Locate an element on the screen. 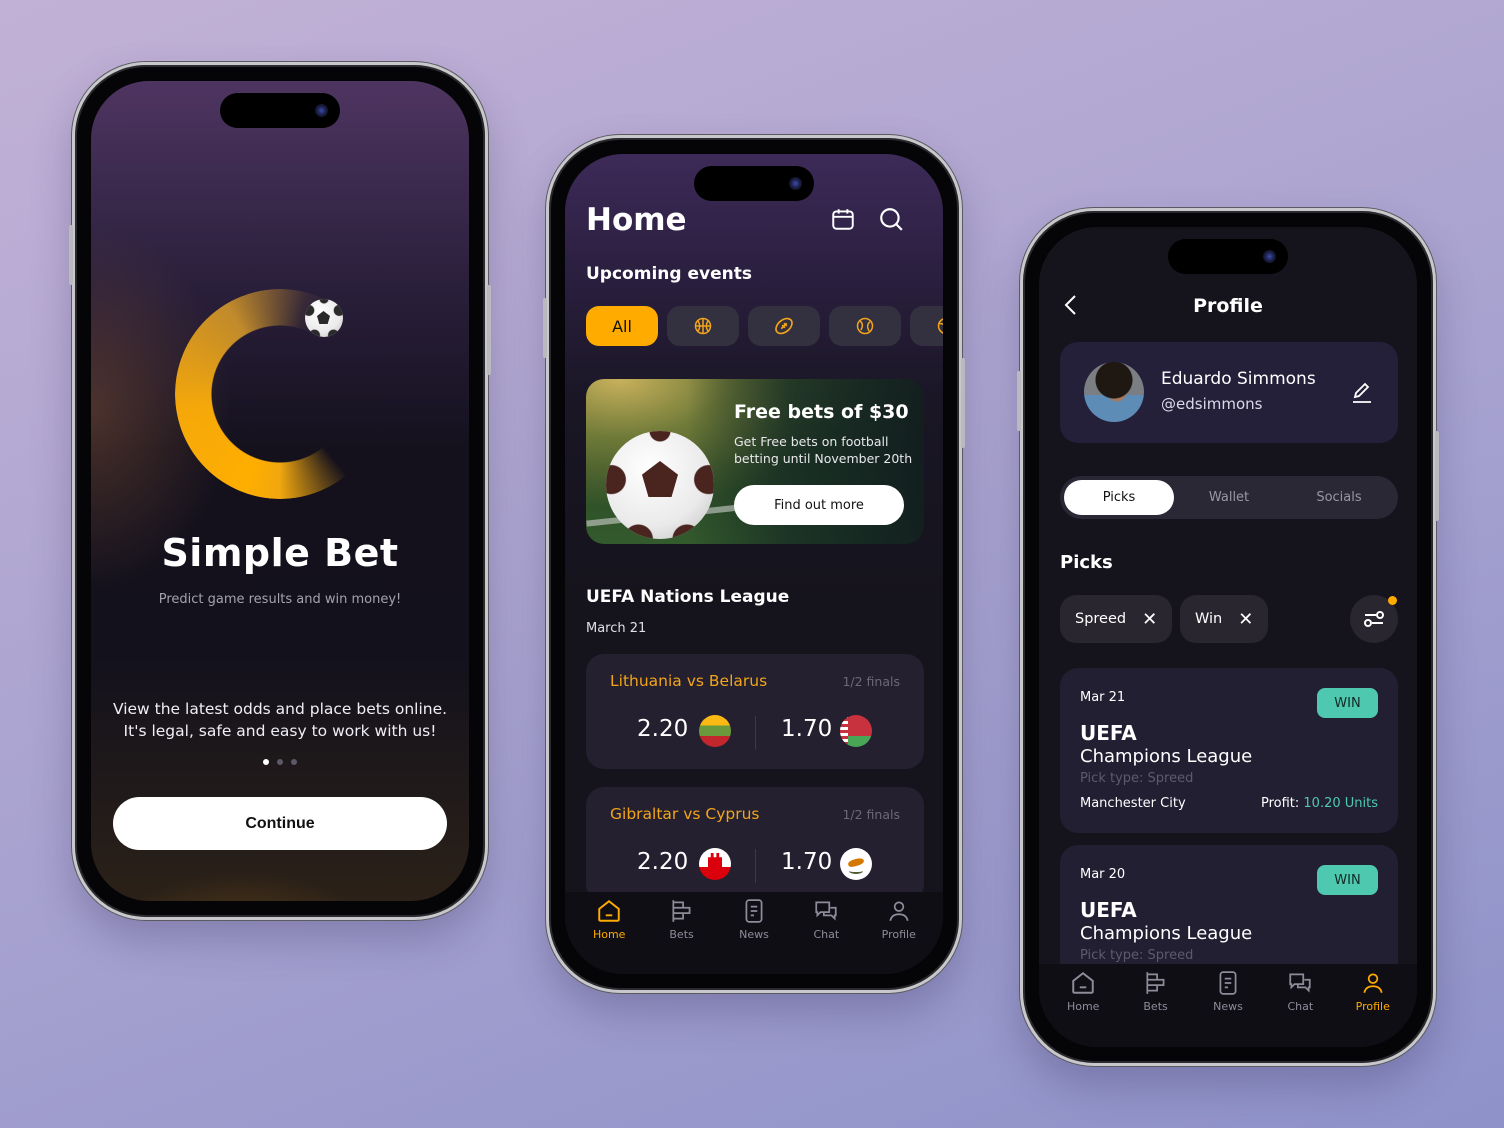 The height and width of the screenshot is (1128, 1504). pick-date: Mar 21 is located at coordinates (1103, 697).